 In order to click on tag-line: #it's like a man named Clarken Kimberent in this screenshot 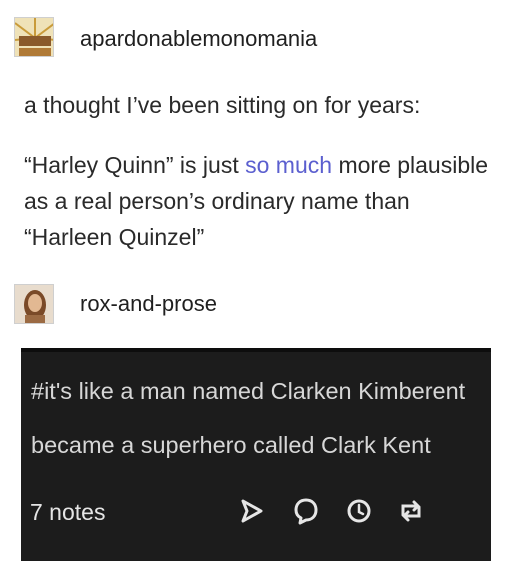, I will do `click(258, 391)`.